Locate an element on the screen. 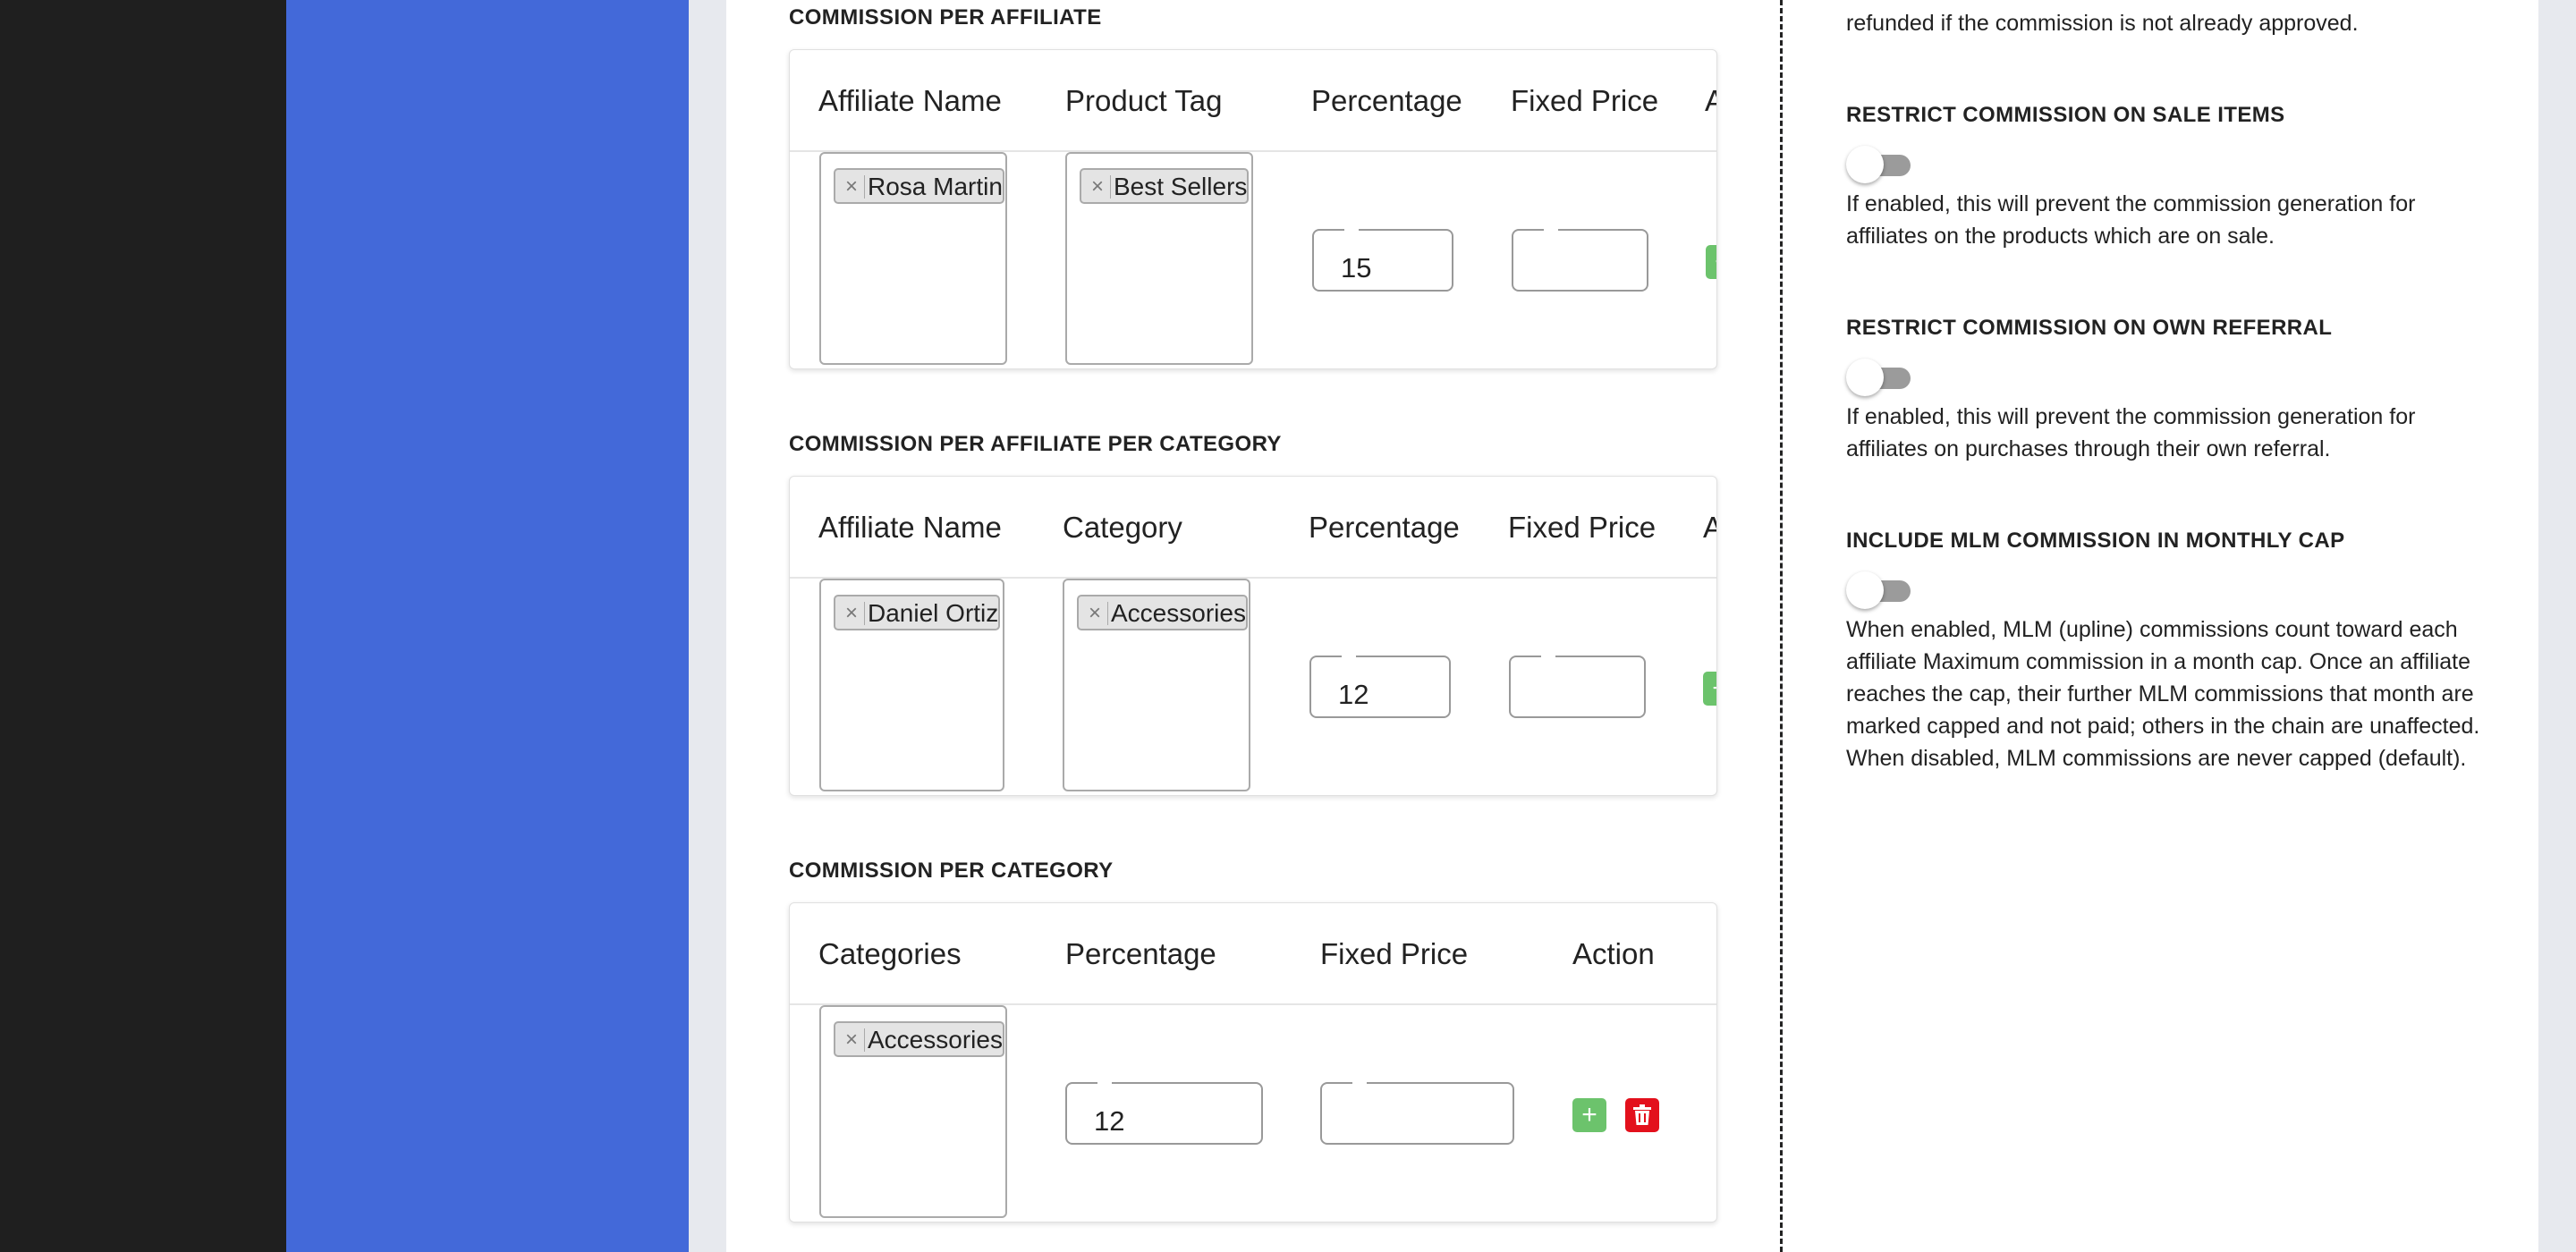  affiliate-tag: × Daniel Ortiz is located at coordinates (917, 612).